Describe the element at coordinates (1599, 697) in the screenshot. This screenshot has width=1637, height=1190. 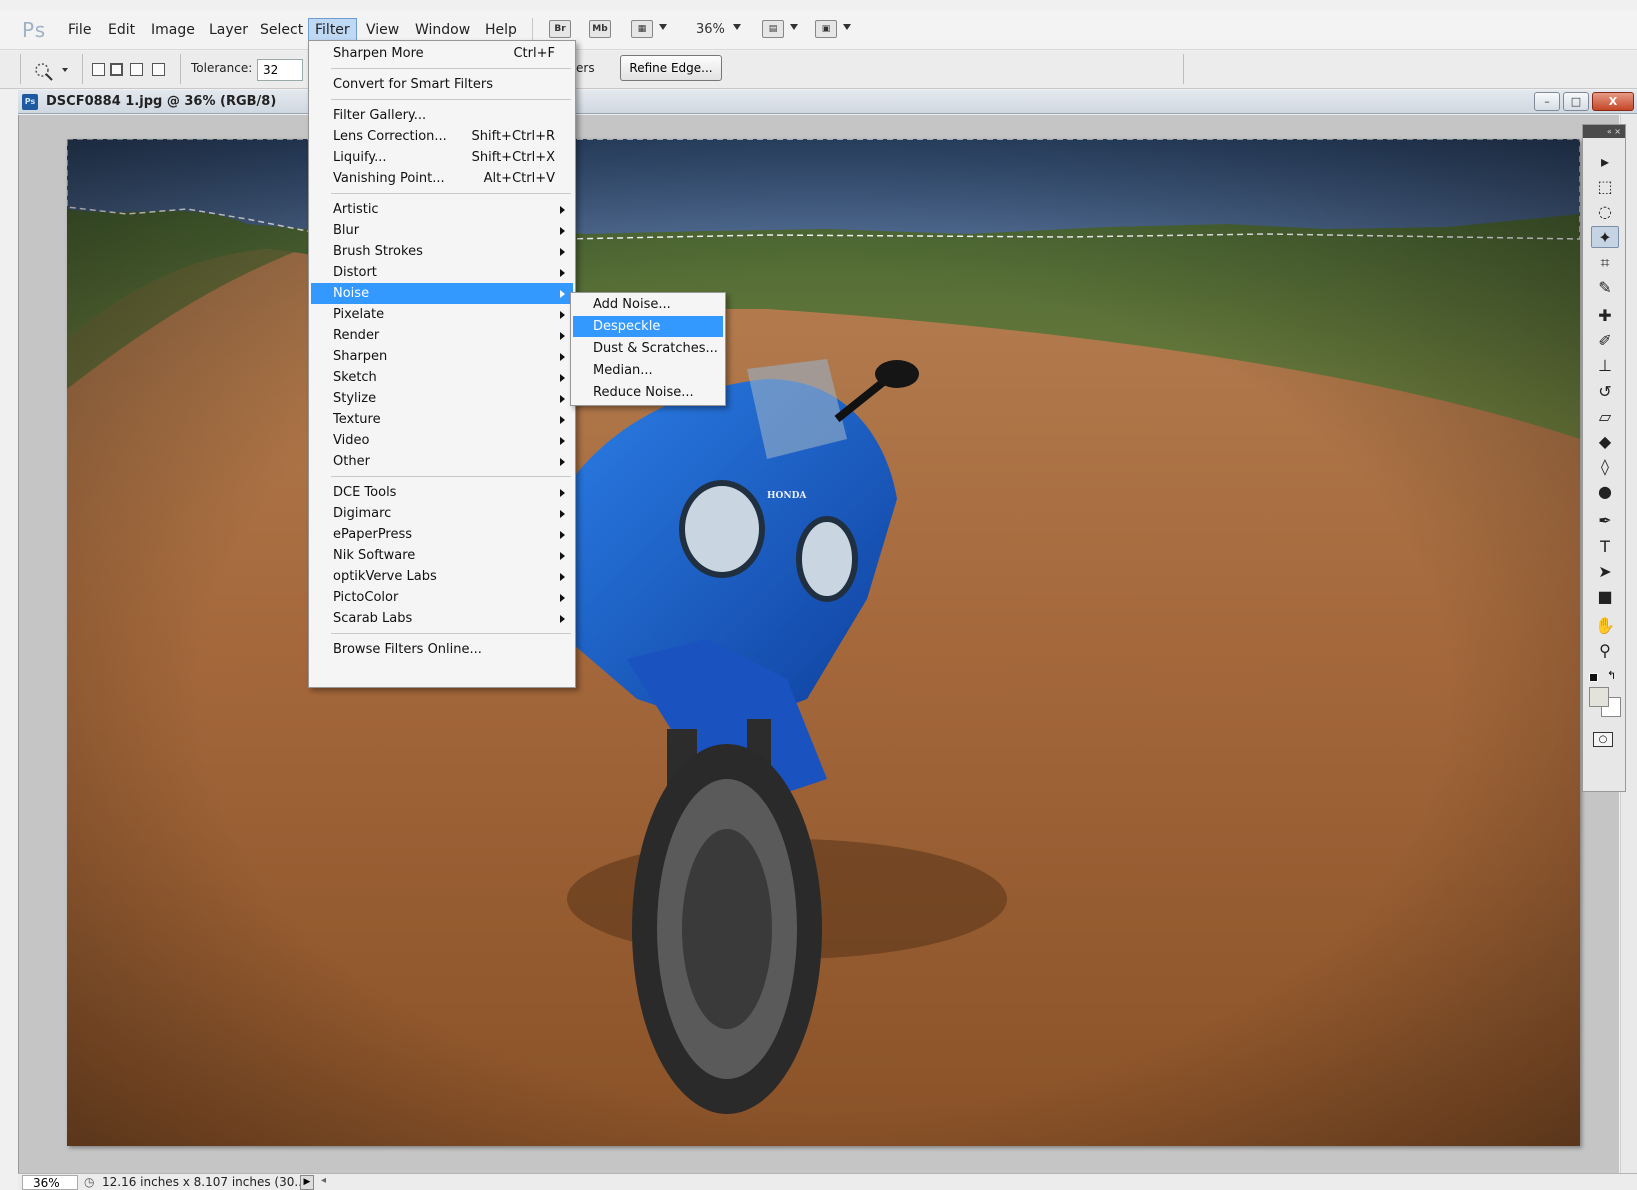
I see `foreground-color-swatch` at that location.